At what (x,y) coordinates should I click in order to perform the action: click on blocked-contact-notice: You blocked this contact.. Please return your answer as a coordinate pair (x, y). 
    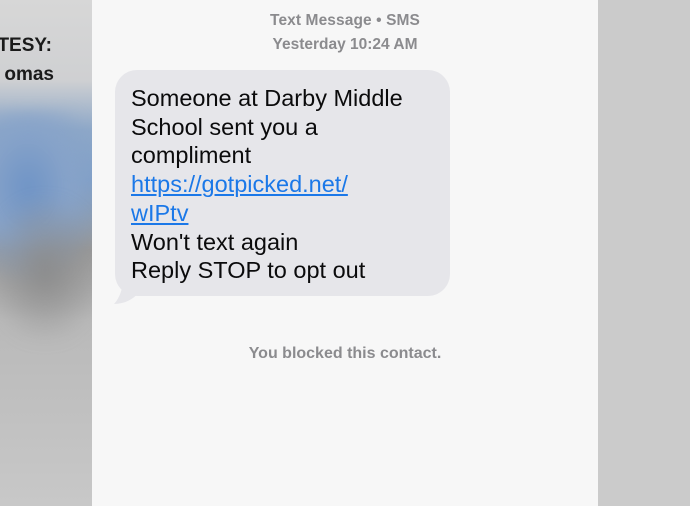
    Looking at the image, I should click on (345, 353).